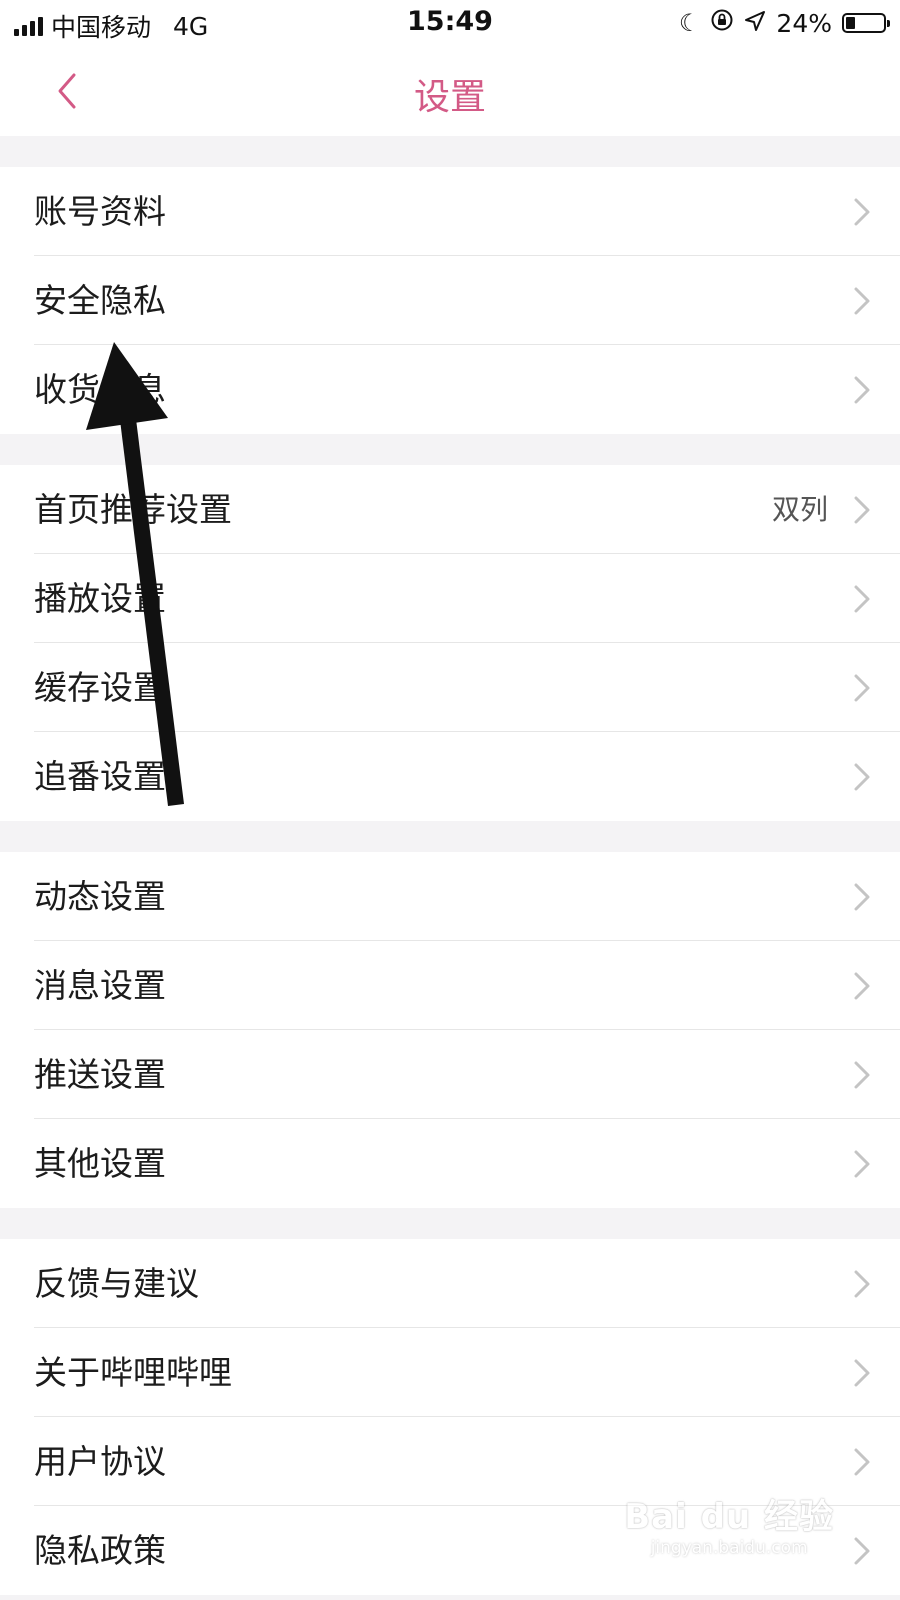 This screenshot has height=1600, width=900. What do you see at coordinates (100, 598) in the screenshot?
I see `row-label: 播放设置` at bounding box center [100, 598].